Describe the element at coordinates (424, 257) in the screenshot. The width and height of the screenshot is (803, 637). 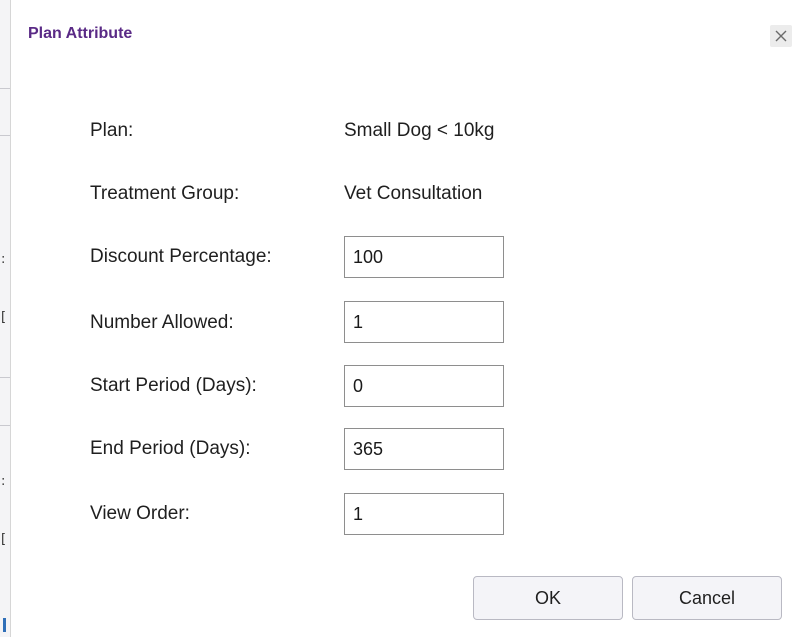
I see `discount-percentage-input` at that location.